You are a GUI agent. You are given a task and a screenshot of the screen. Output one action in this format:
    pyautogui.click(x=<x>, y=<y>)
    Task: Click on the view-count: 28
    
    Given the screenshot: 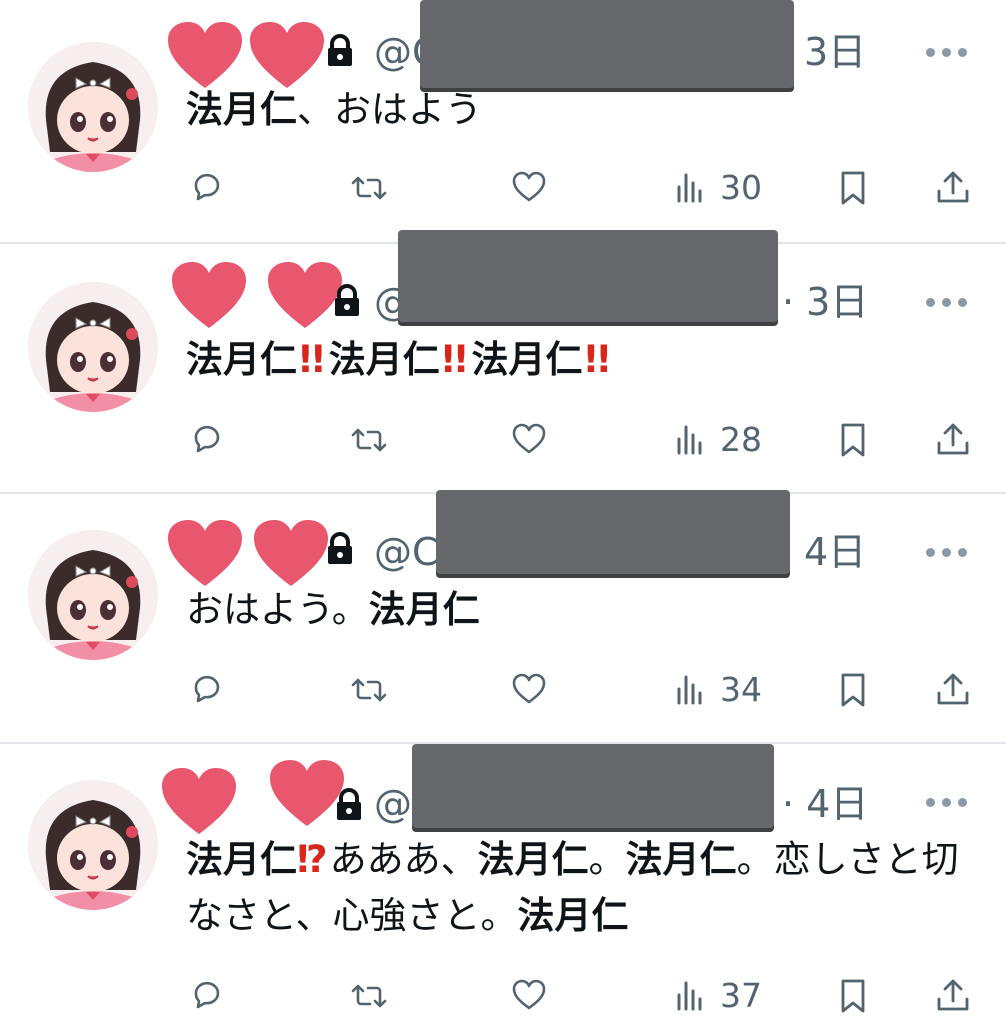 What is the action you would take?
    pyautogui.click(x=741, y=439)
    